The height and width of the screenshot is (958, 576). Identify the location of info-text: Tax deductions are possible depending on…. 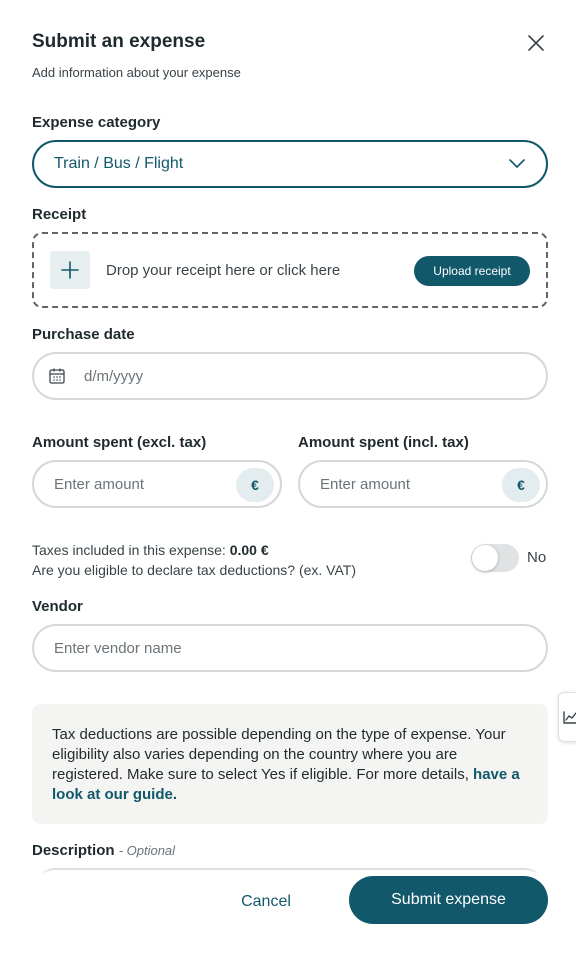
(279, 754).